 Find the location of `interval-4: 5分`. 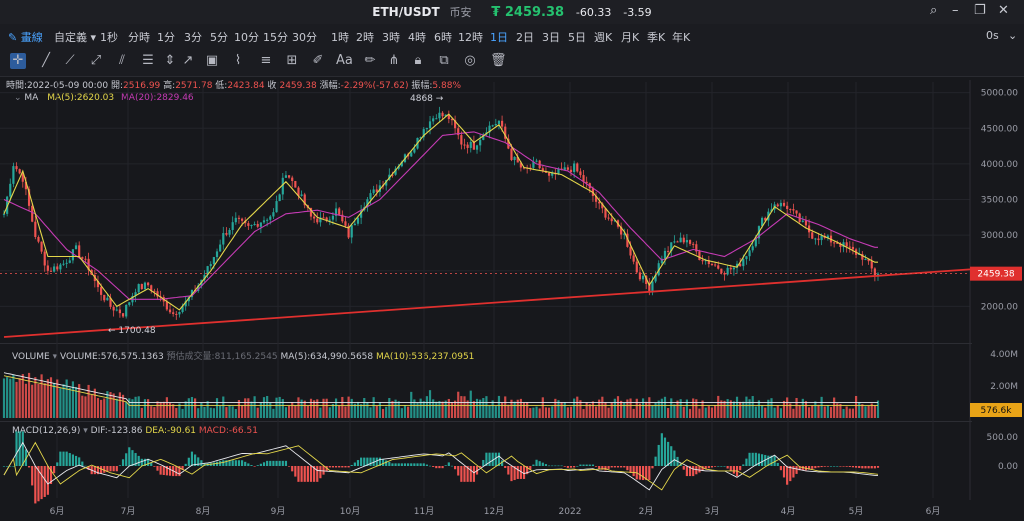

interval-4: 5分 is located at coordinates (219, 37).